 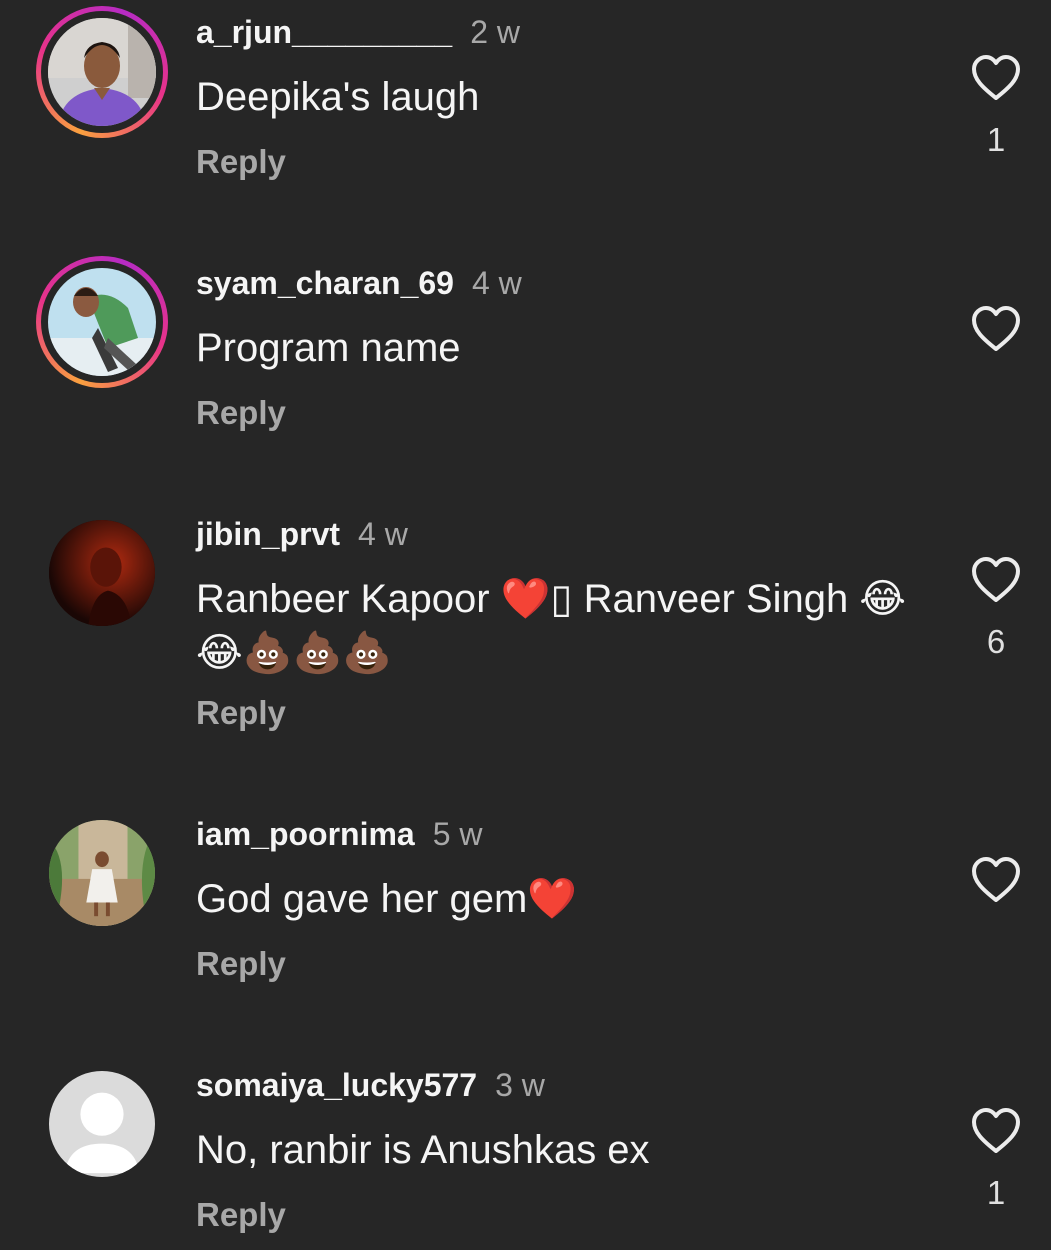 I want to click on username: syam_charan_69, so click(x=325, y=283).